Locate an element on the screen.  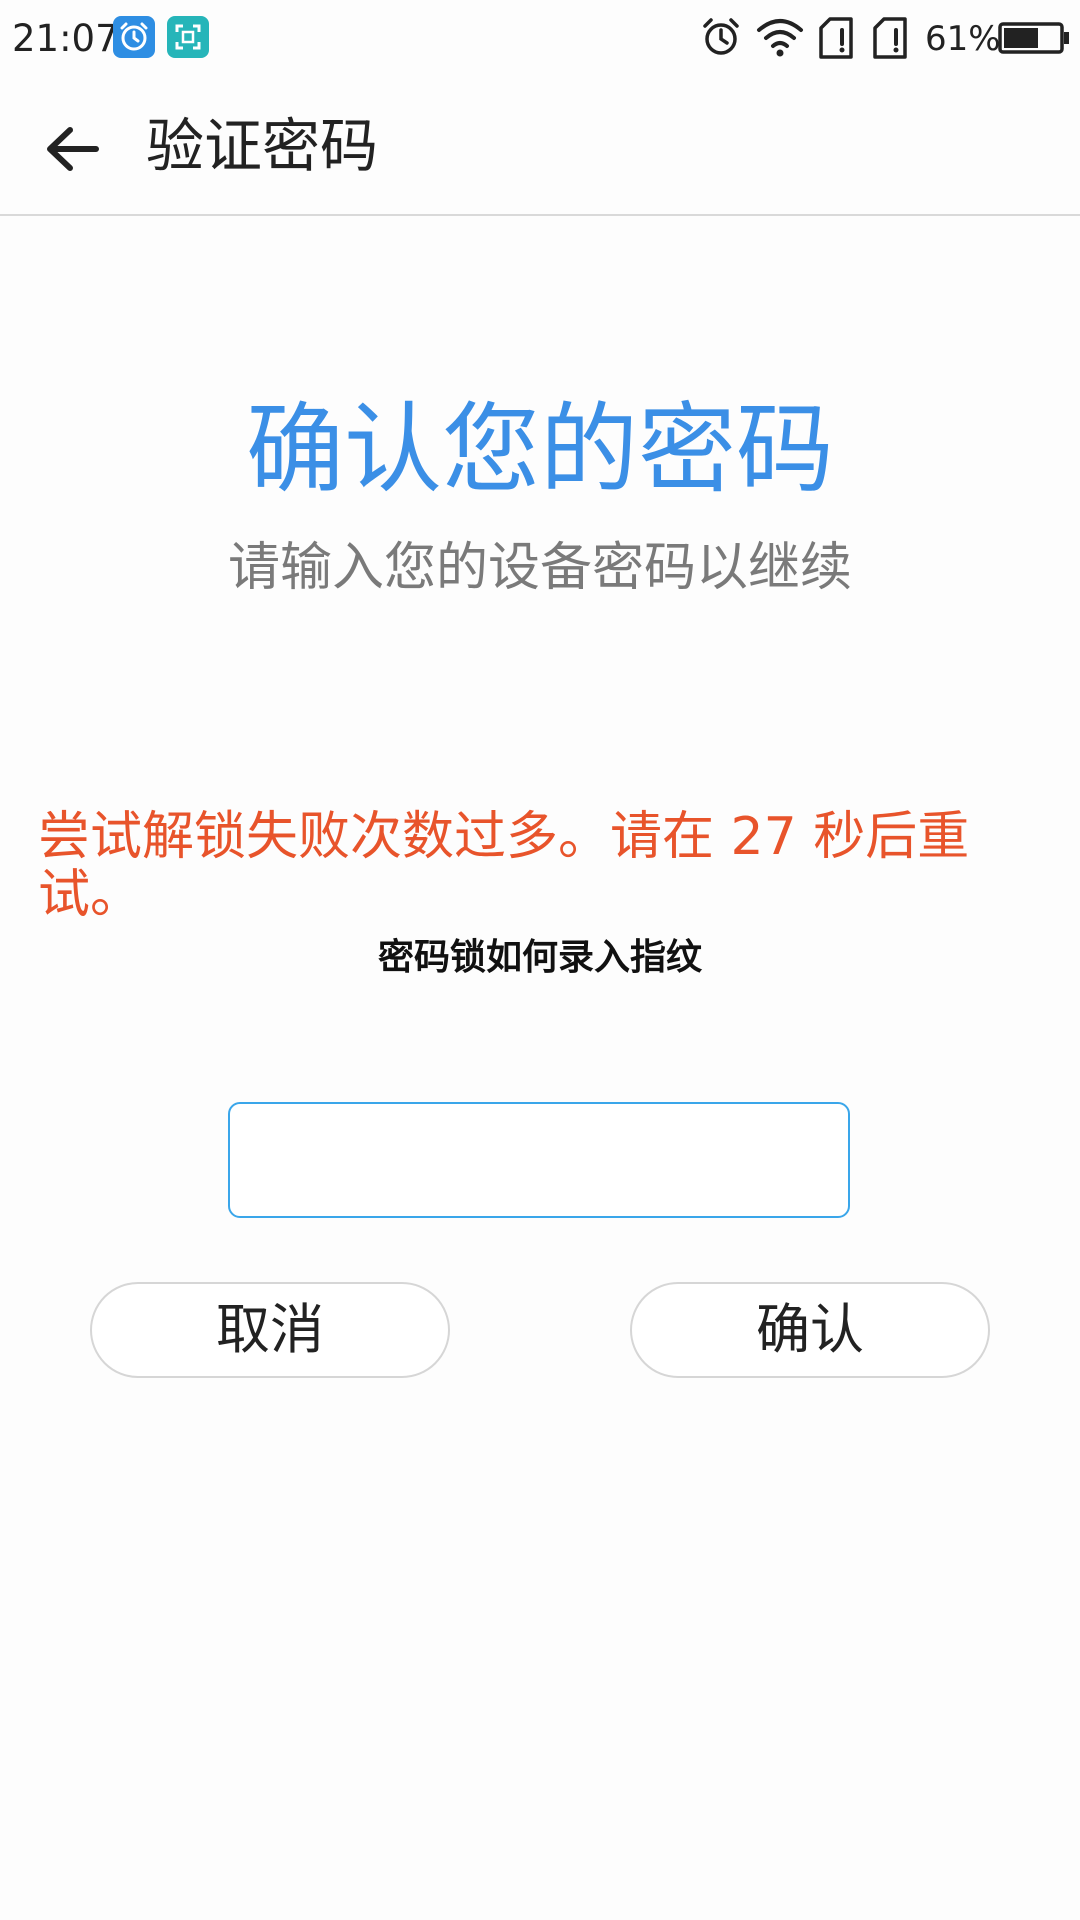
page-title: 验证密码 is located at coordinates (262, 146).